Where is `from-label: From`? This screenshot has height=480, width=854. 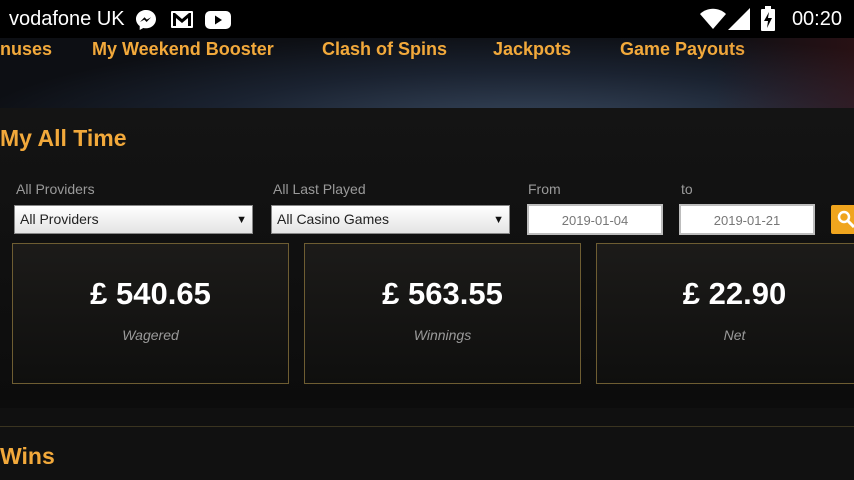 from-label: From is located at coordinates (544, 189).